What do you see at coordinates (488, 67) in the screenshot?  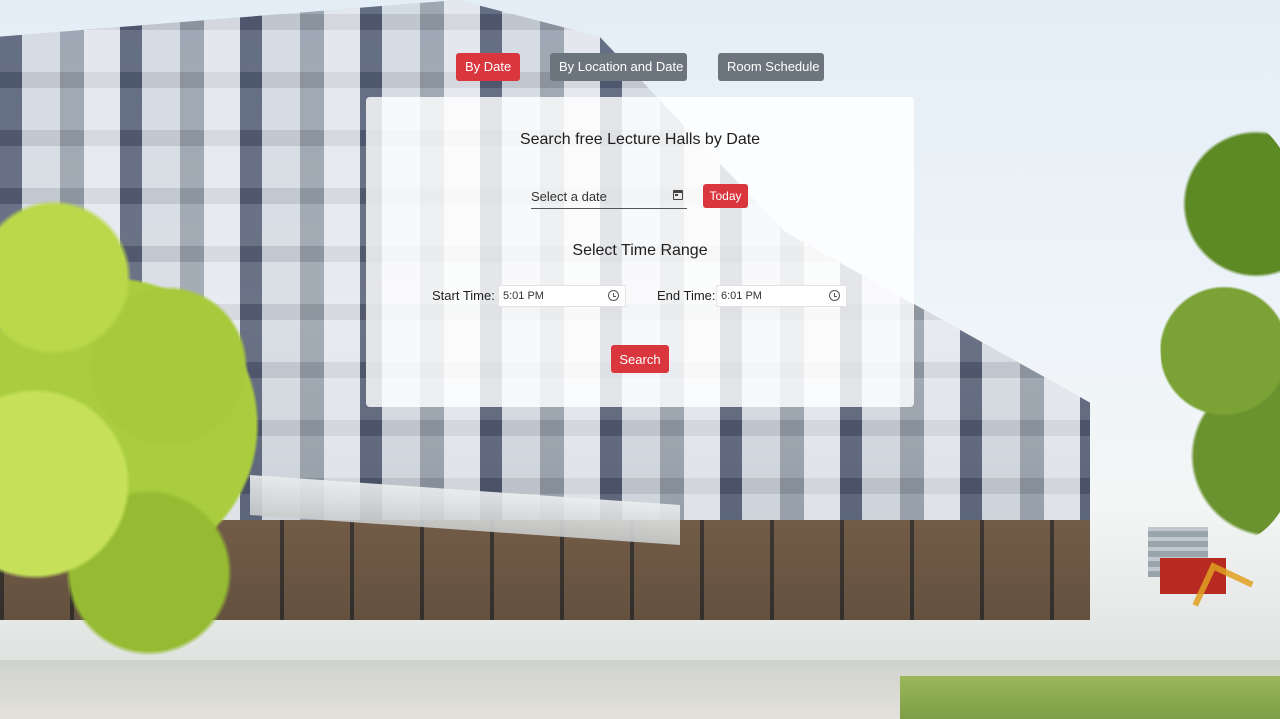 I see `by-date-button: By Date` at bounding box center [488, 67].